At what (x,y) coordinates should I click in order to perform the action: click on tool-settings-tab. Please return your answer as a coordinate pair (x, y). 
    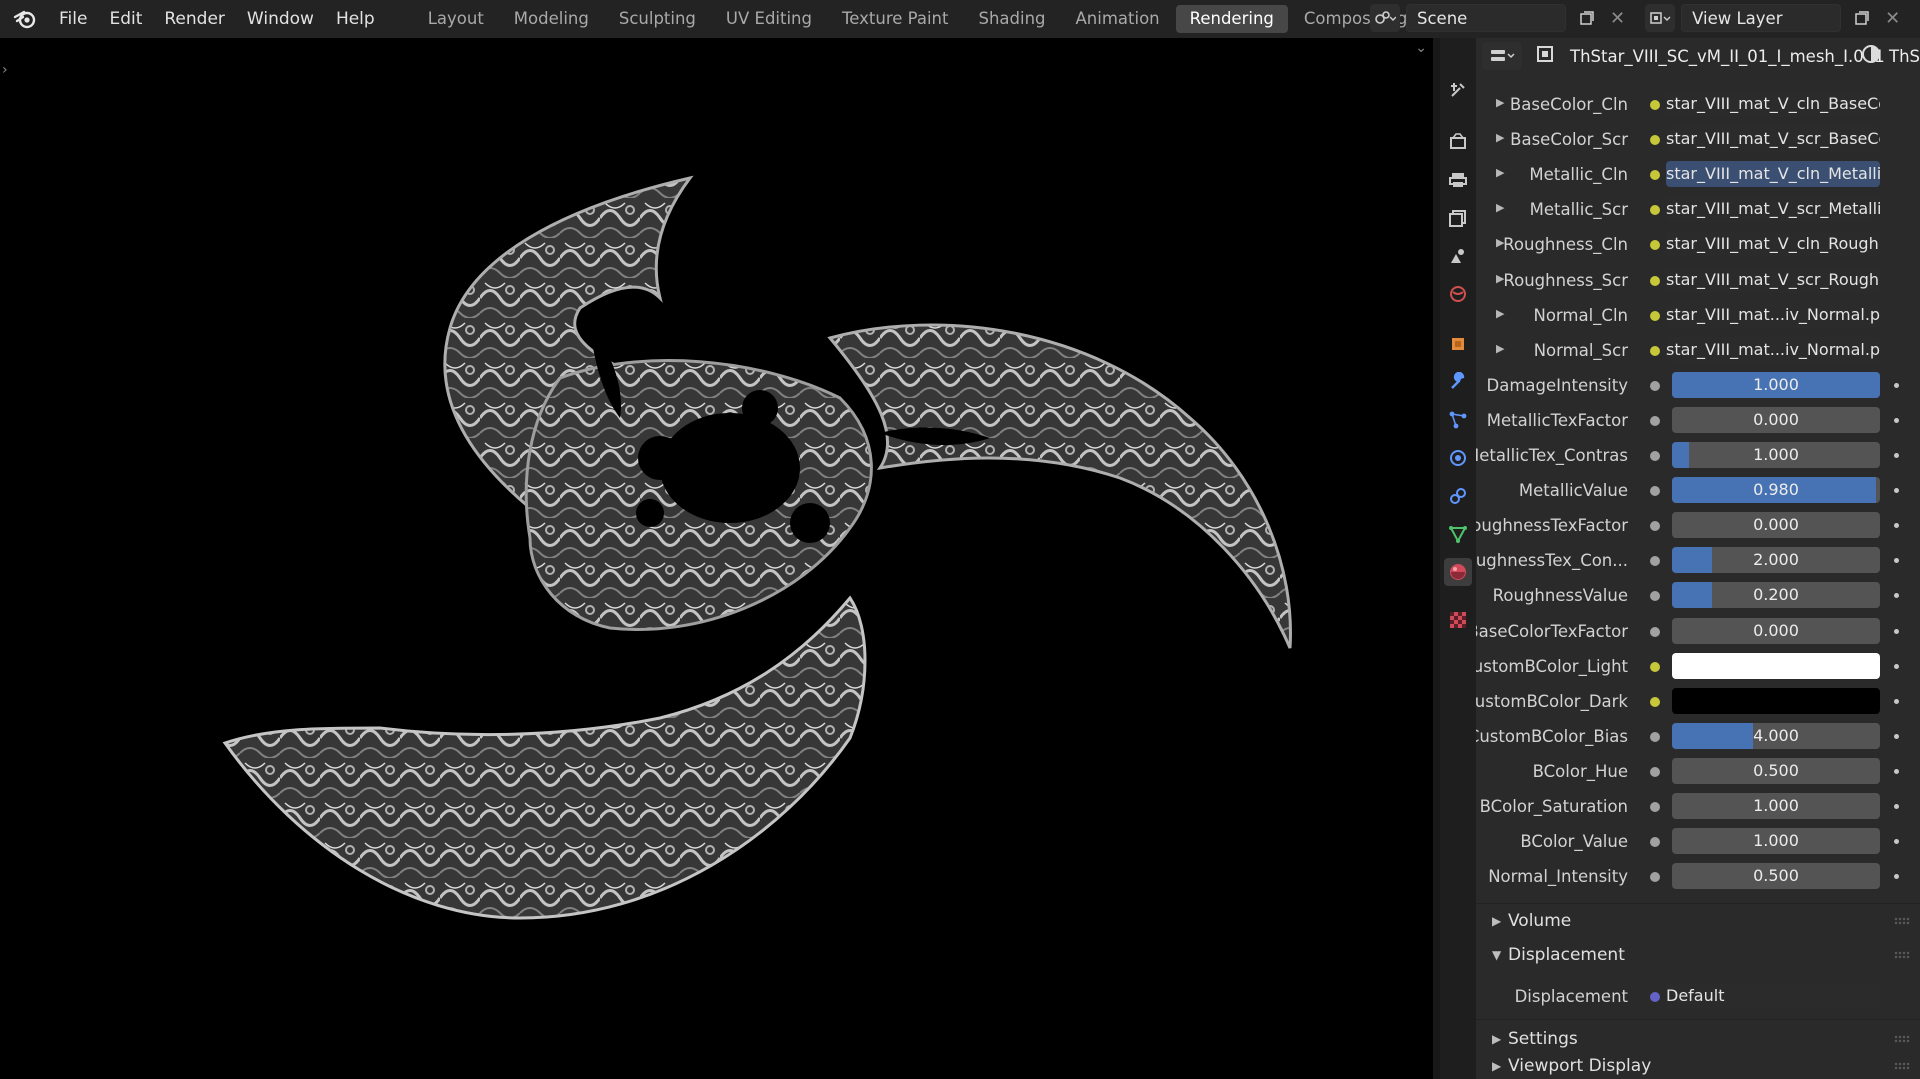
    Looking at the image, I should click on (1458, 90).